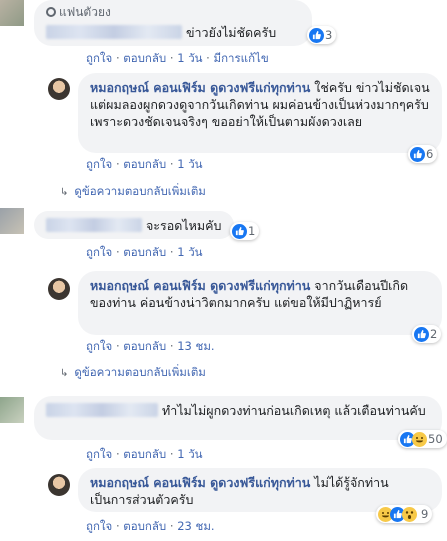 The image size is (447, 541). I want to click on like-count: 1, so click(252, 231).